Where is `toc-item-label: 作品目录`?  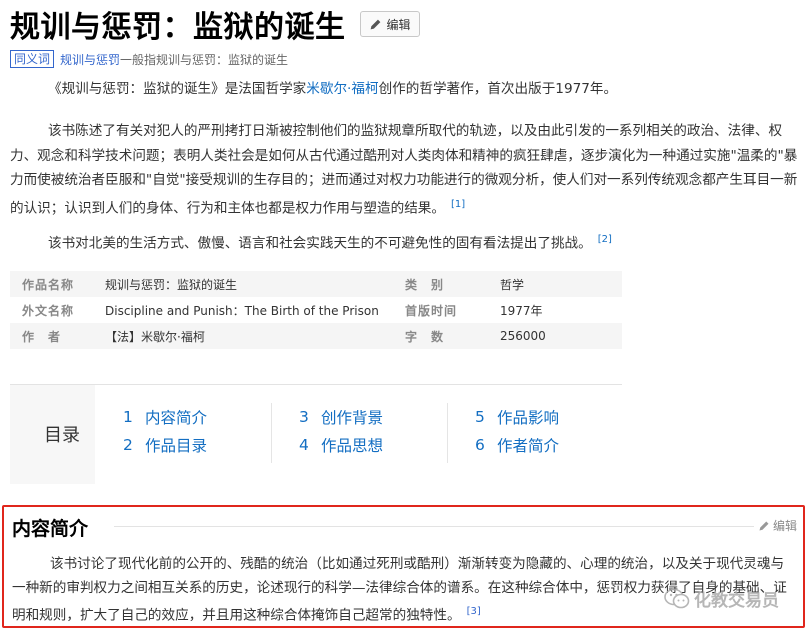 toc-item-label: 作品目录 is located at coordinates (176, 446).